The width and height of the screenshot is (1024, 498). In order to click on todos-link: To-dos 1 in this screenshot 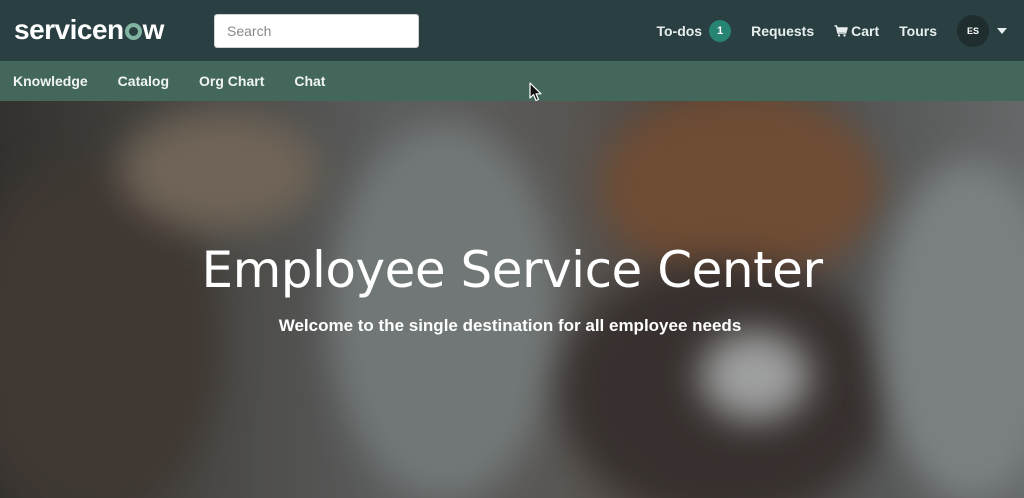, I will do `click(694, 30)`.